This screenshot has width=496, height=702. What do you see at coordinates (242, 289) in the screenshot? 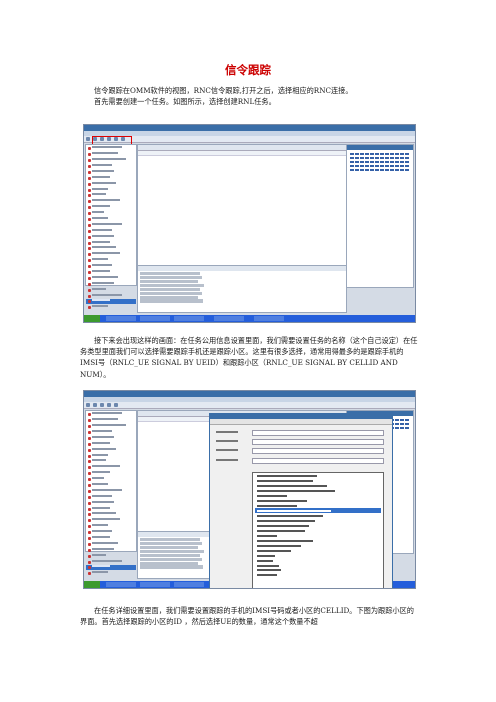
I see `log-pane` at bounding box center [242, 289].